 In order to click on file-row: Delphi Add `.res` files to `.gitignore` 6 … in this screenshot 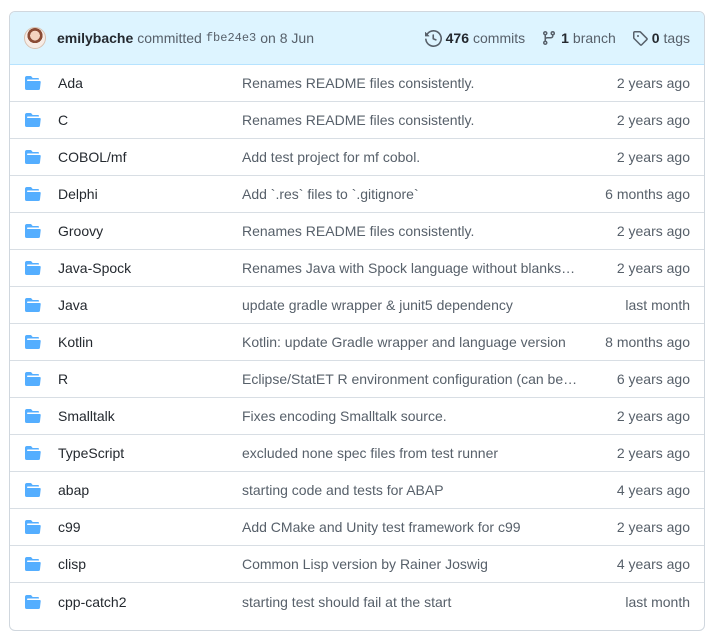, I will do `click(357, 194)`.